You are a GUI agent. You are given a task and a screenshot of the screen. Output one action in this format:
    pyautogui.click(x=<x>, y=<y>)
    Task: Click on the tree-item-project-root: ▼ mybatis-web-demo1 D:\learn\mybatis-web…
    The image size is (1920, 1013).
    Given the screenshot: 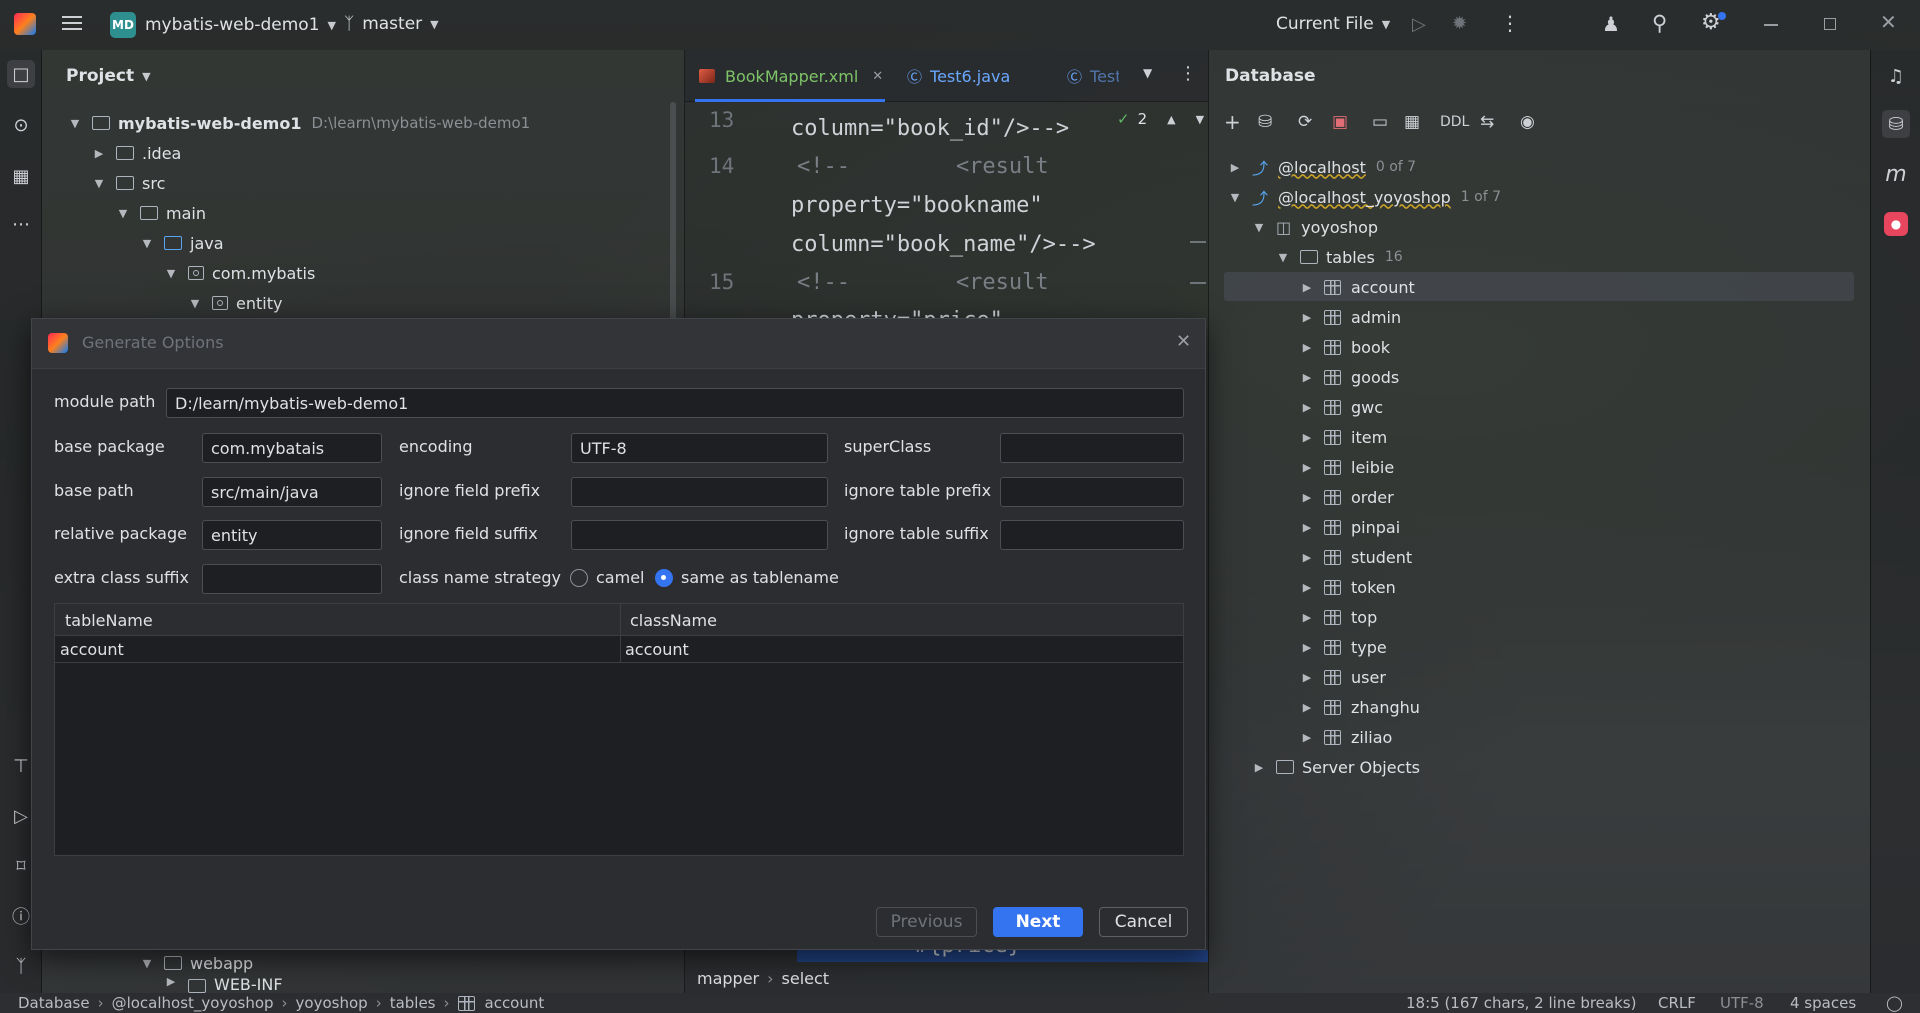 What is the action you would take?
    pyautogui.click(x=299, y=123)
    